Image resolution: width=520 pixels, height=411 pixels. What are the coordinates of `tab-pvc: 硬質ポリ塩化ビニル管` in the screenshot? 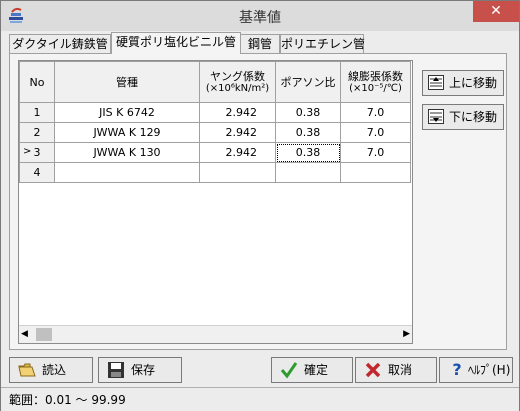 It's located at (176, 43).